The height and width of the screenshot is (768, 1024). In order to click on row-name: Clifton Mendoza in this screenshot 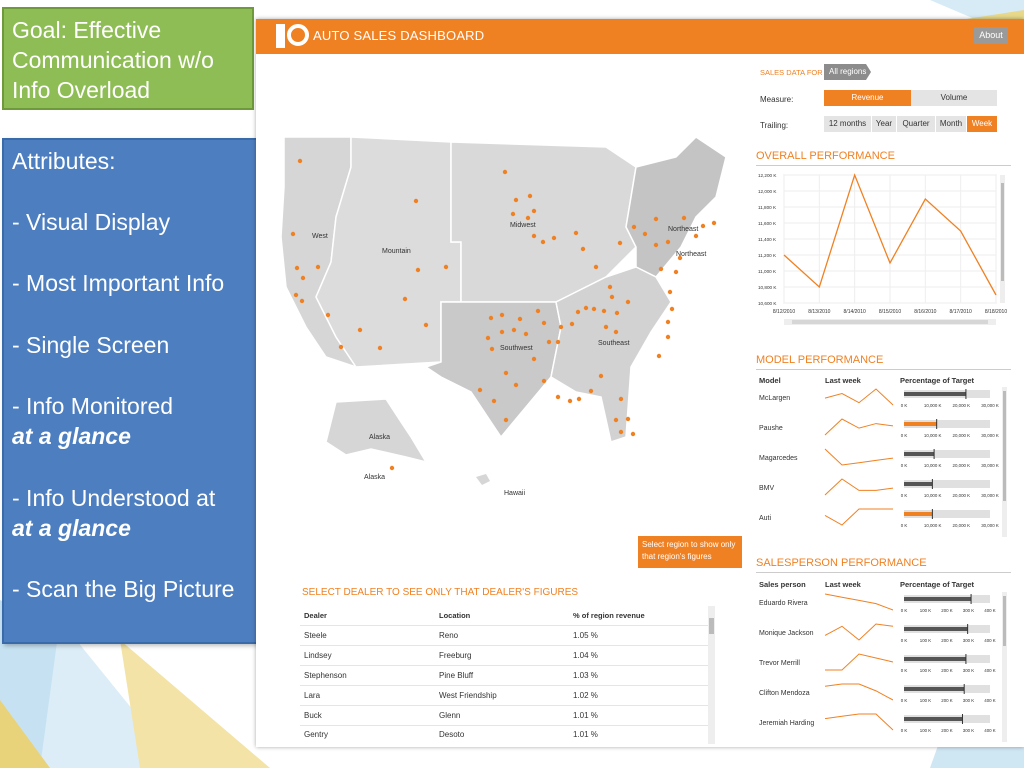, I will do `click(784, 693)`.